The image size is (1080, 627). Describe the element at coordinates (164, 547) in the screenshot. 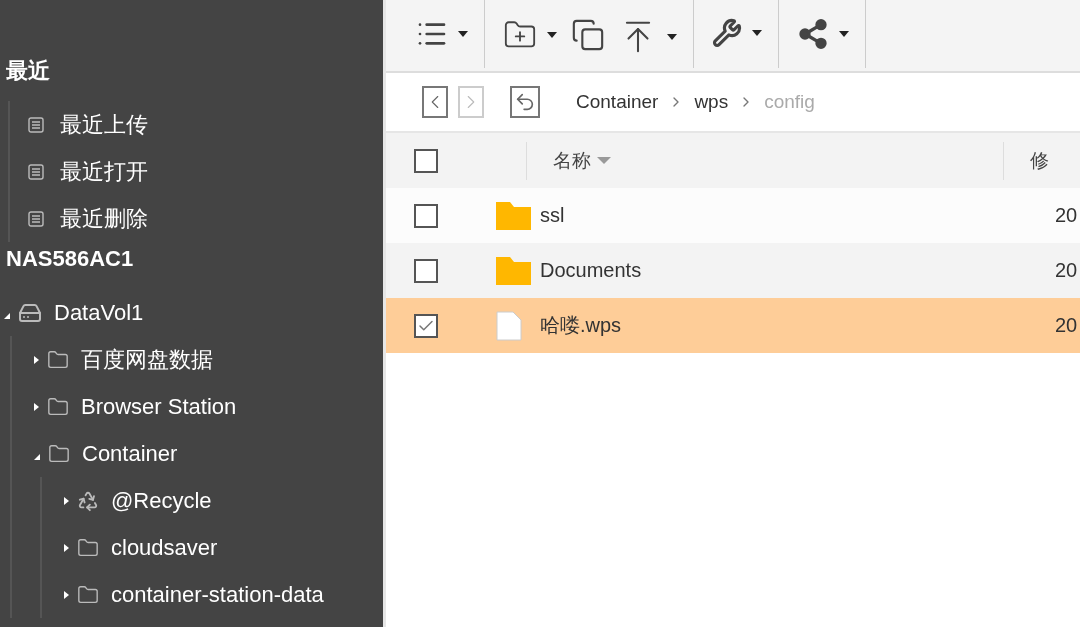

I see `tree-item: cloudsaver` at that location.